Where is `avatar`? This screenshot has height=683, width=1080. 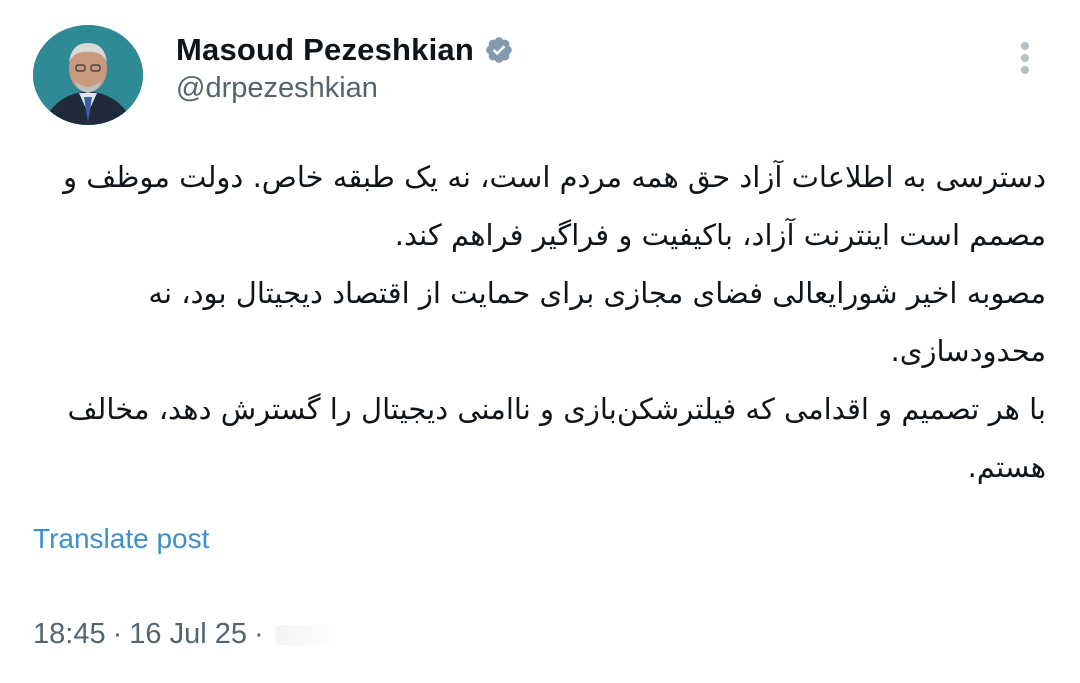
avatar is located at coordinates (88, 75).